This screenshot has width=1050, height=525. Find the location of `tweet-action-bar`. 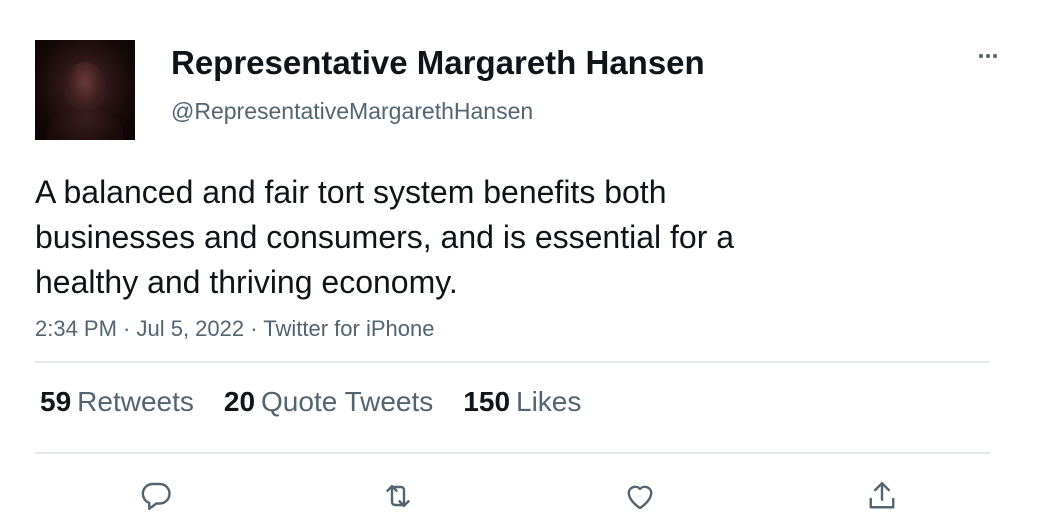

tweet-action-bar is located at coordinates (525, 496).